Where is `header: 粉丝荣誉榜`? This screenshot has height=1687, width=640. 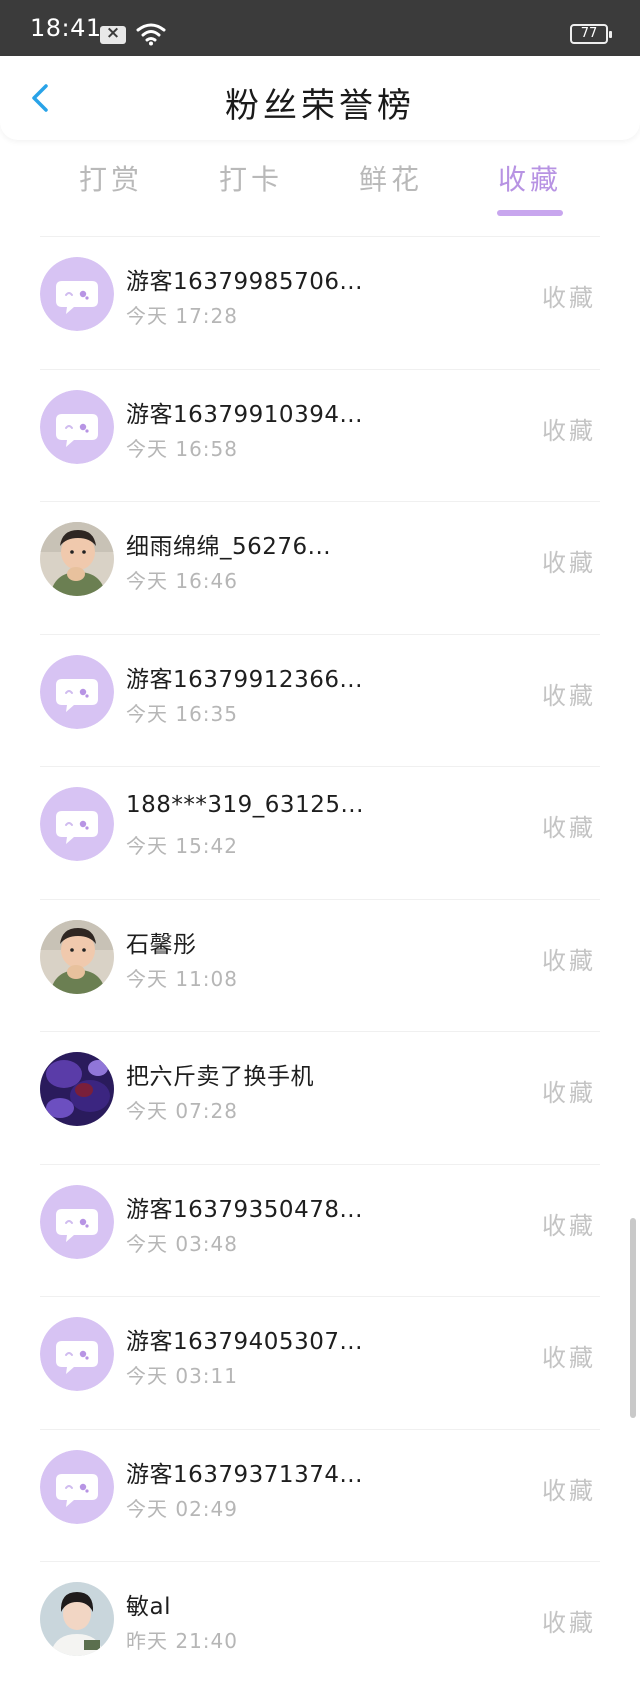
header: 粉丝荣誉榜 is located at coordinates (320, 98).